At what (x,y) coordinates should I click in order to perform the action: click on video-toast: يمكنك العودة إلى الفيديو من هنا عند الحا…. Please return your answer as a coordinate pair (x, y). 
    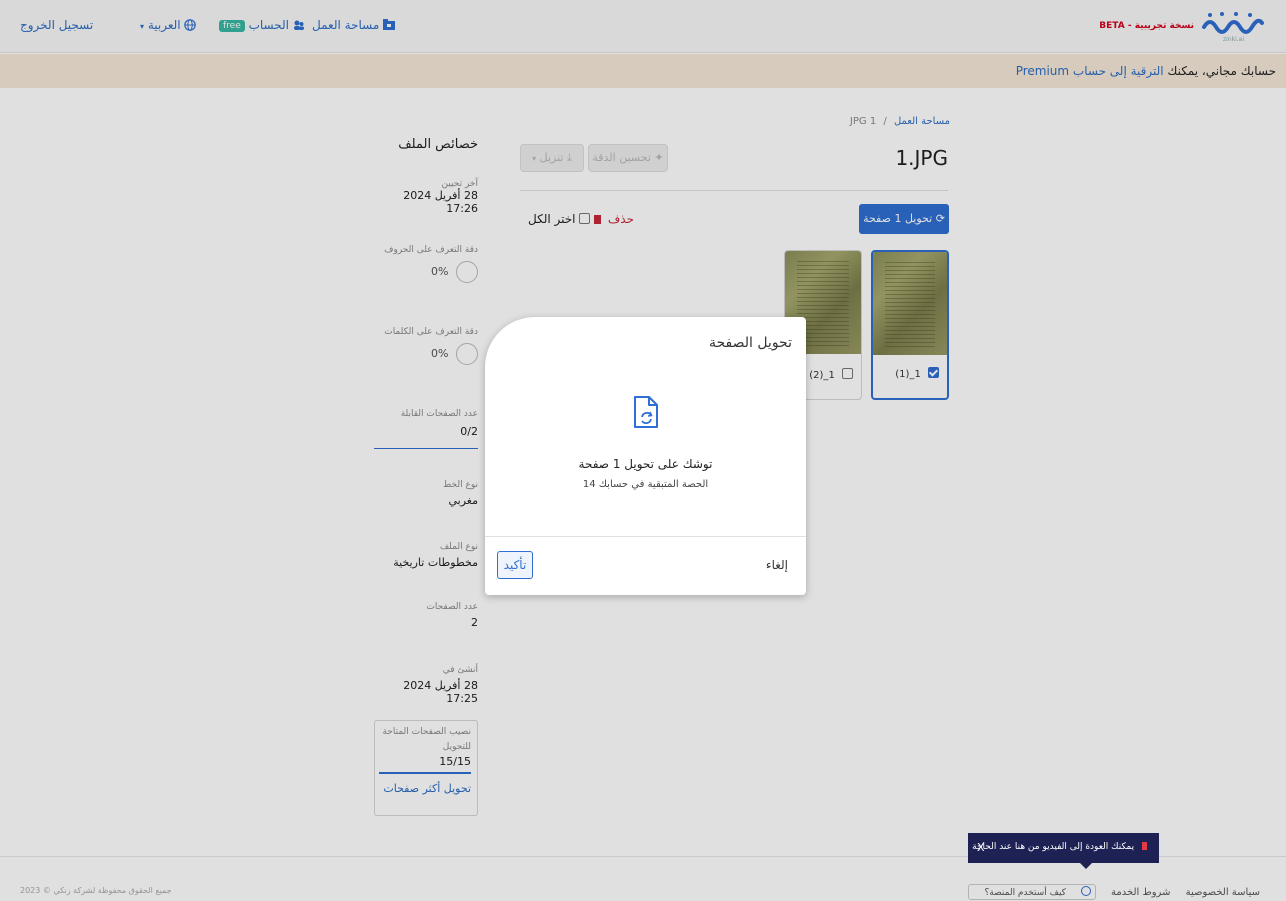
    Looking at the image, I should click on (1063, 851).